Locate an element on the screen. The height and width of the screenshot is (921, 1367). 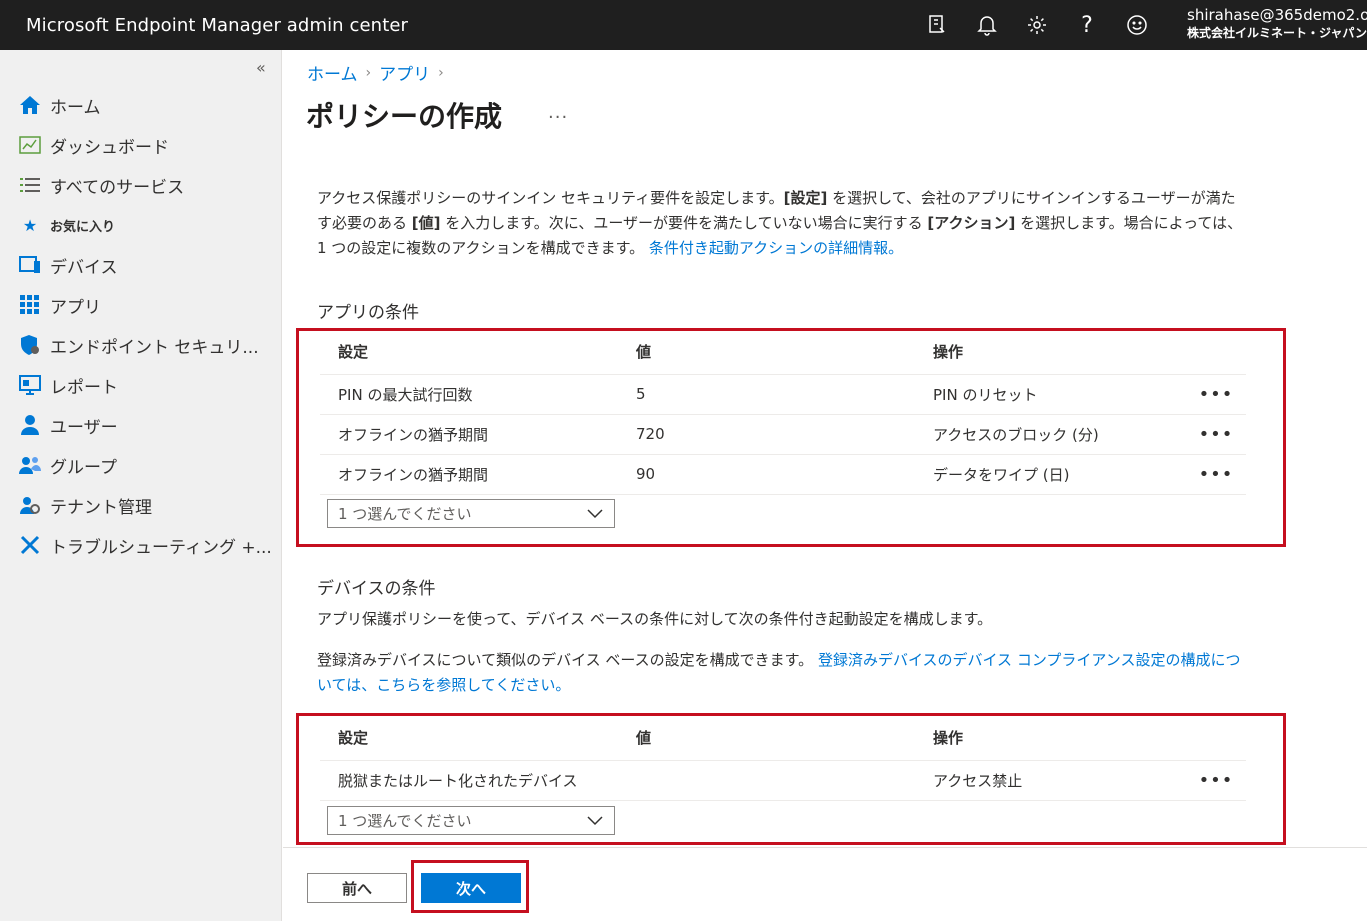
row-setting: オフラインの猶予期間 is located at coordinates (469, 474).